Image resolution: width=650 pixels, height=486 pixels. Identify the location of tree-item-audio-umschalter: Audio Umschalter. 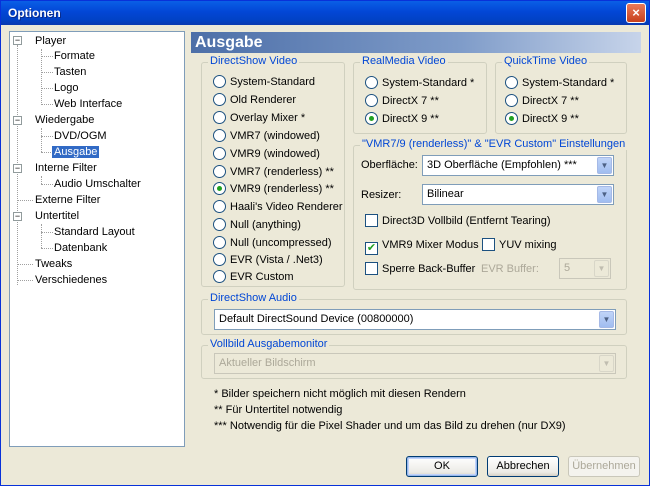
(97, 184).